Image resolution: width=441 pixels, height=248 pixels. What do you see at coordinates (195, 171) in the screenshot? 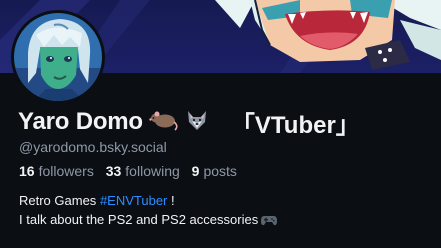
I see `posts-count: 9` at bounding box center [195, 171].